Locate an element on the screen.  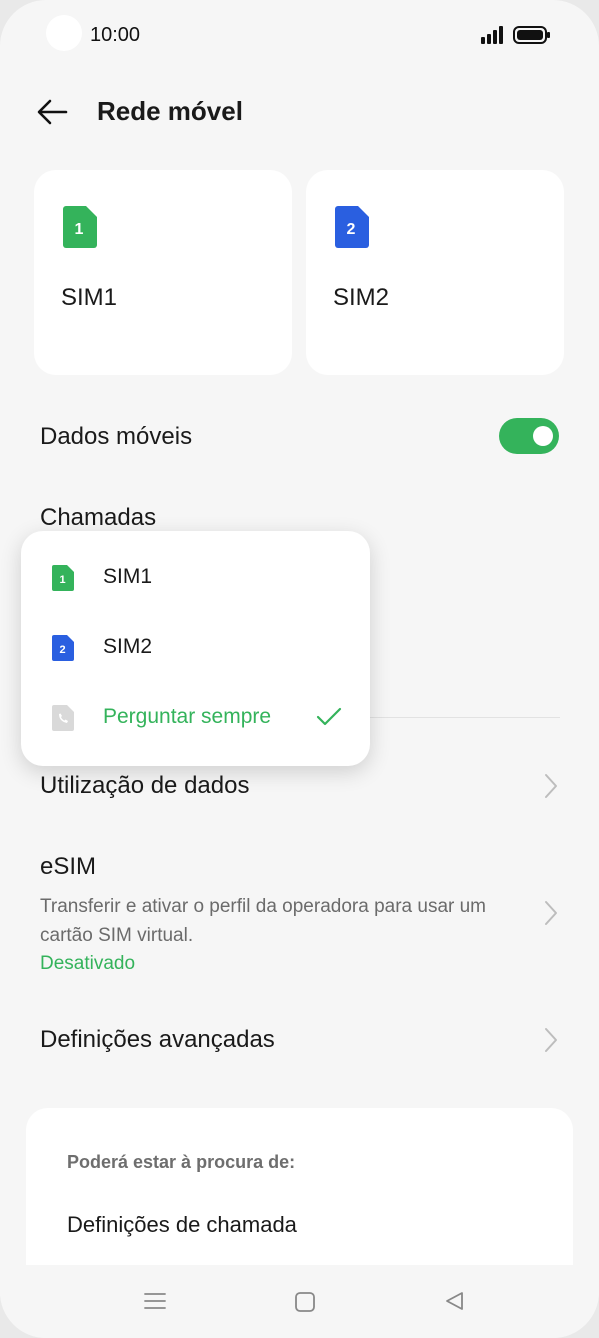
popup-item-label: Perguntar sempre is located at coordinates (187, 716).